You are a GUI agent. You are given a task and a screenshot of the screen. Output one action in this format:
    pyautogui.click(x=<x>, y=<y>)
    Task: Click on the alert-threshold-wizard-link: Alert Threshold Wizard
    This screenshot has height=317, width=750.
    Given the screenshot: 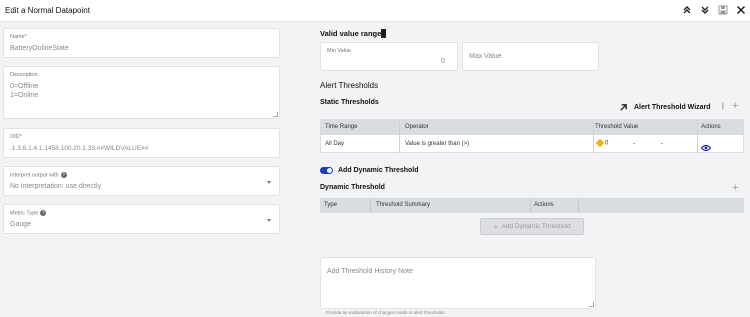 What is the action you would take?
    pyautogui.click(x=665, y=107)
    